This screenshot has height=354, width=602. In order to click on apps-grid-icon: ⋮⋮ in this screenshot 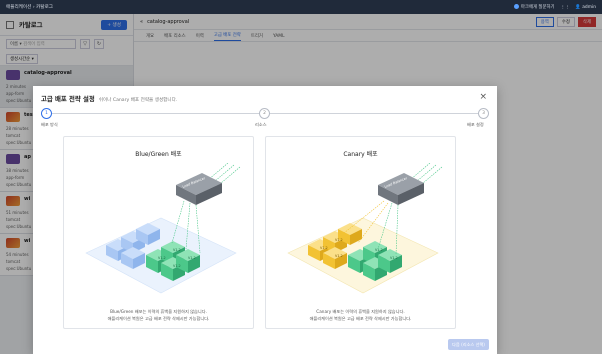, I will do `click(565, 7)`.